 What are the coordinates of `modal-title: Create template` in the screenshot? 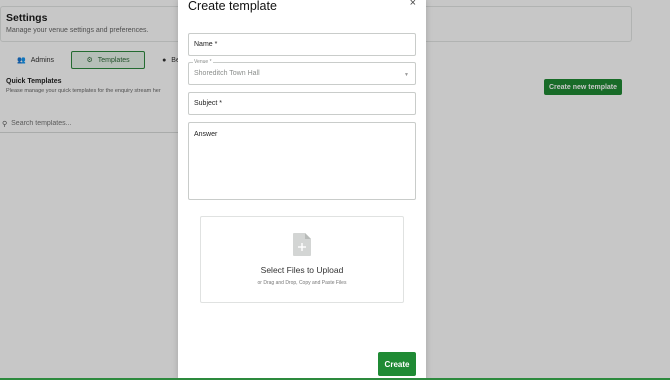 It's located at (232, 6).